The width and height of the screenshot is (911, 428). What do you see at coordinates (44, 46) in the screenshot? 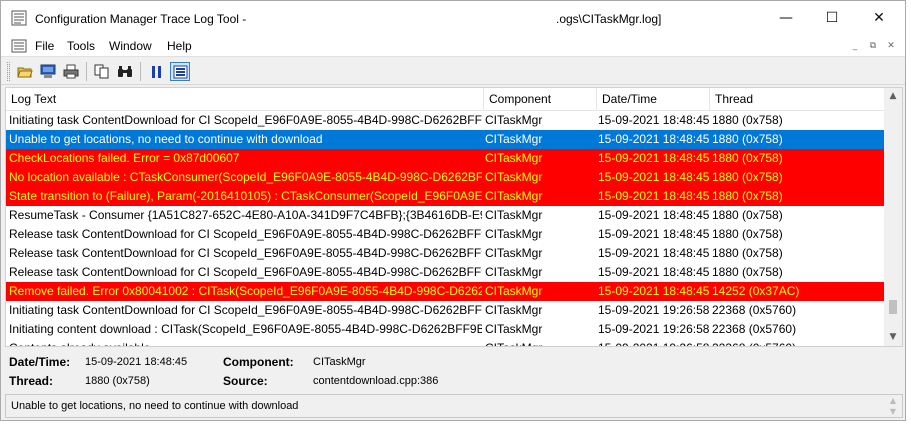
I see `menu-file: File` at bounding box center [44, 46].